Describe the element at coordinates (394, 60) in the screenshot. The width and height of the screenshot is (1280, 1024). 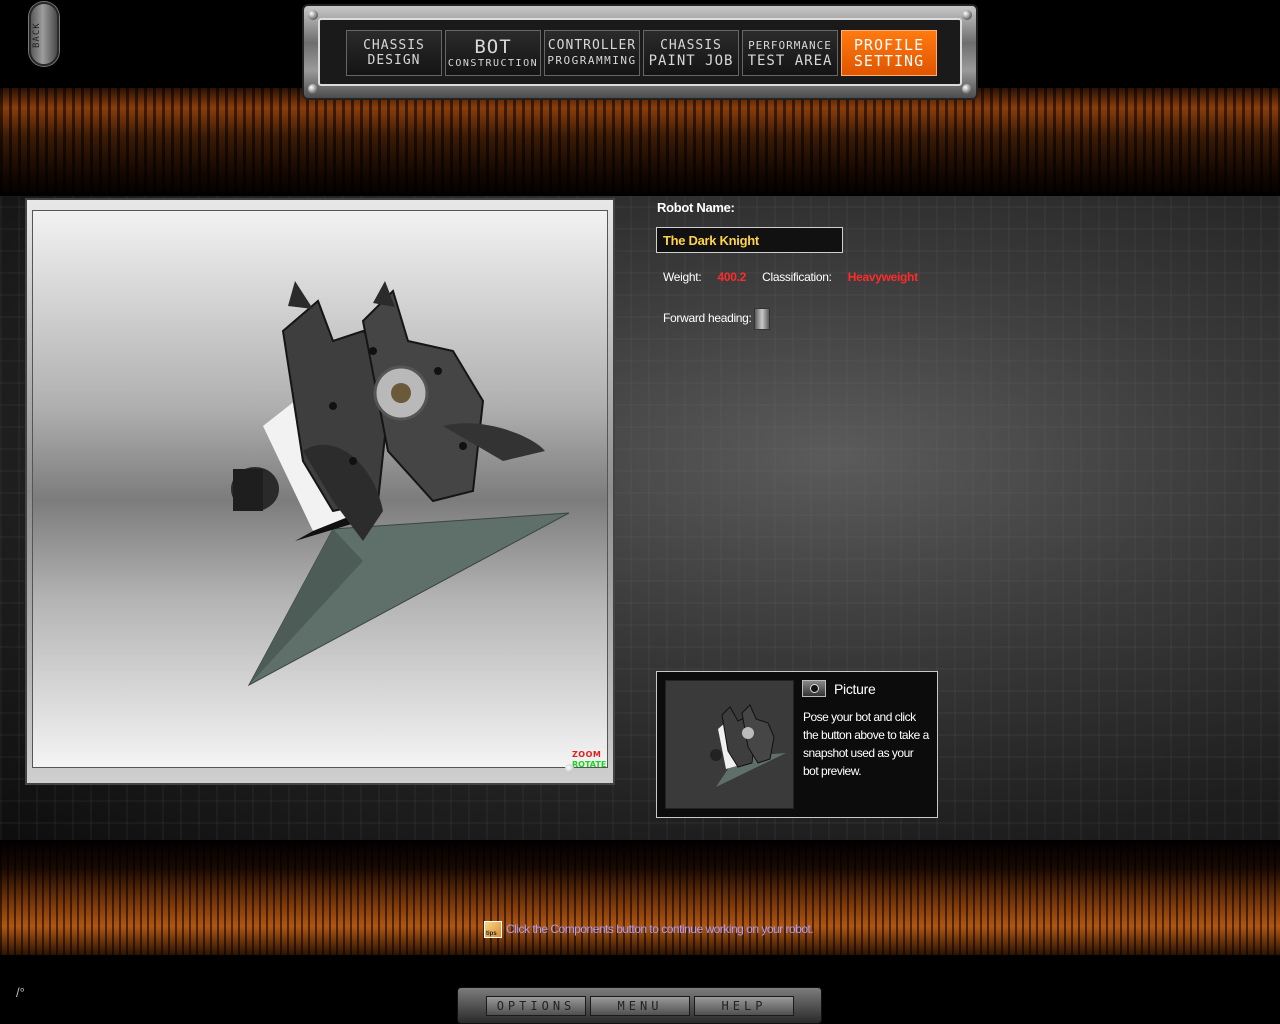
I see `tab-label-line2: Design` at that location.